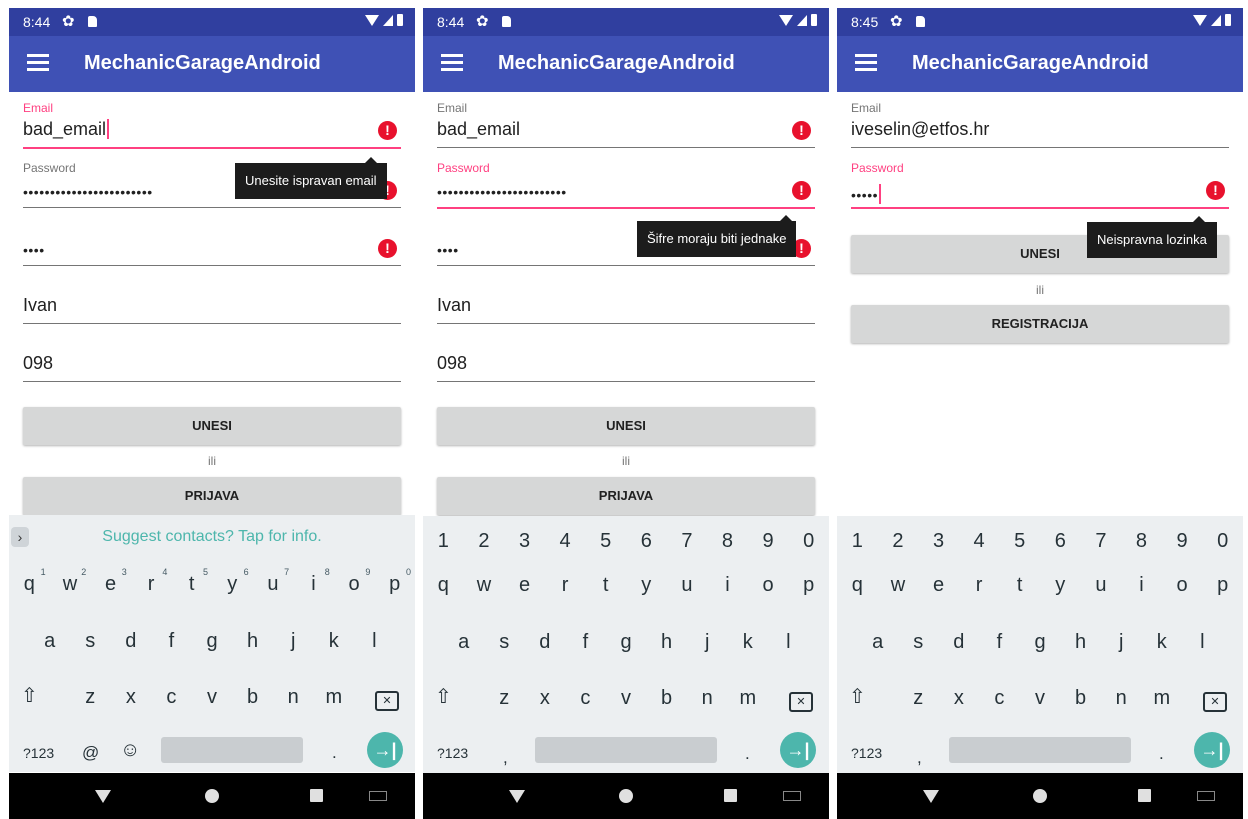 The image size is (1248, 819). What do you see at coordinates (585, 642) in the screenshot?
I see `key-f: f` at bounding box center [585, 642].